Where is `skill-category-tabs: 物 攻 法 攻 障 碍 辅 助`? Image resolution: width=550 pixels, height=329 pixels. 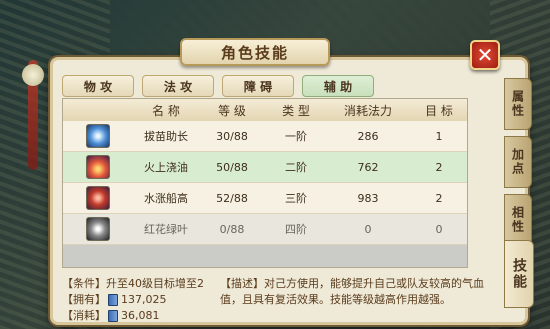 skill-category-tabs: 物 攻 法 攻 障 碍 辅 助 is located at coordinates (218, 86).